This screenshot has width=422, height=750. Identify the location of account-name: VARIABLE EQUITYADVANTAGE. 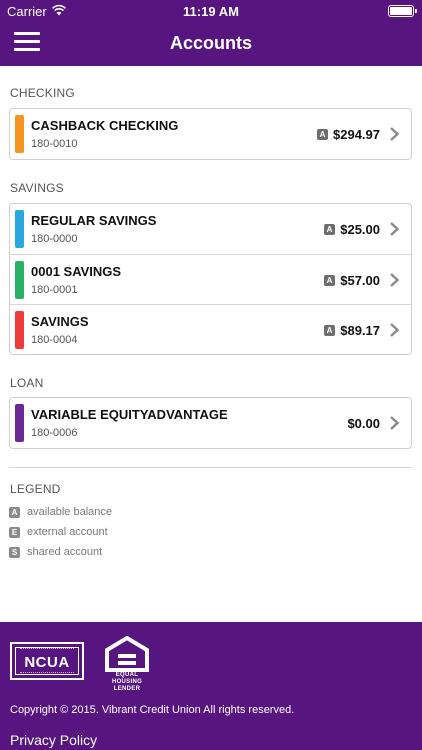
(129, 414).